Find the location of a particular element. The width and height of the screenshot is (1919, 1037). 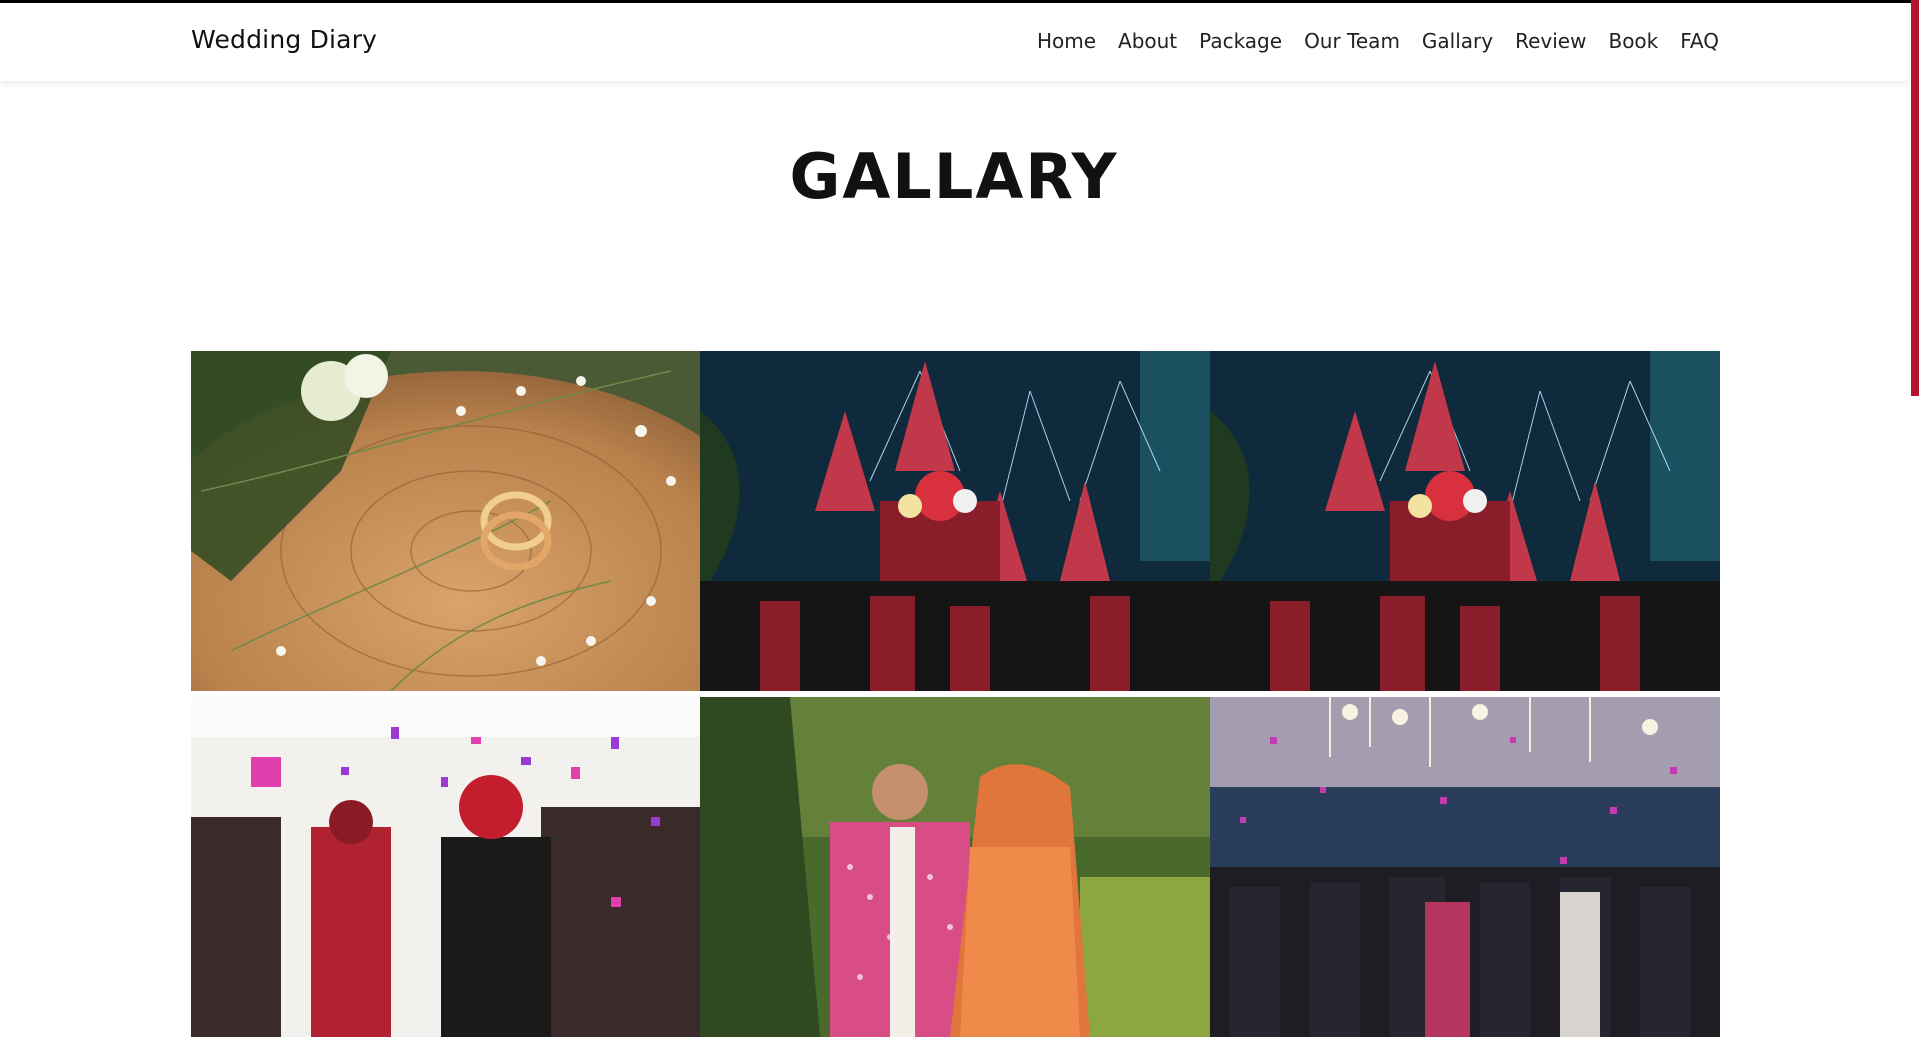

scrollbar-thumb is located at coordinates (1915, 198).